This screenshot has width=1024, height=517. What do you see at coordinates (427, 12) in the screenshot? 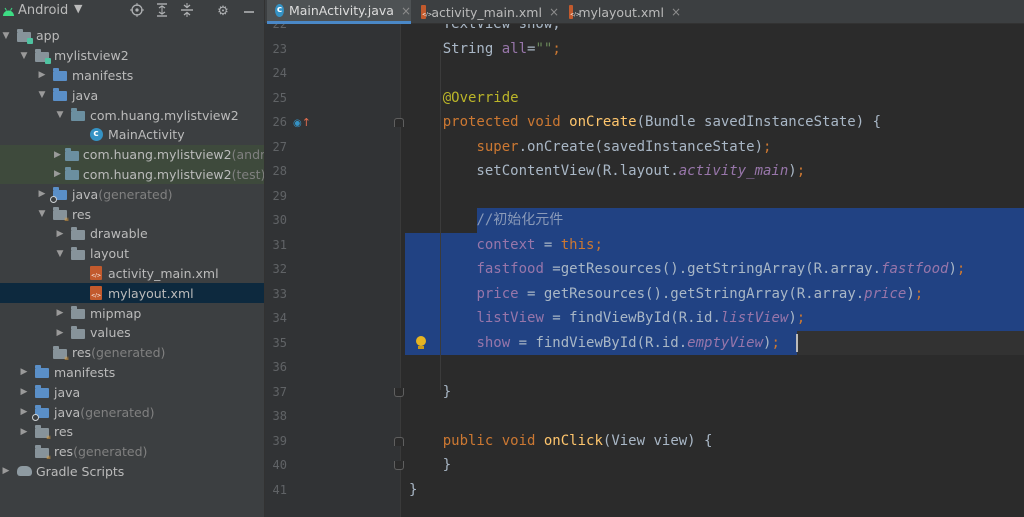
I see `xml-file-icon` at bounding box center [427, 12].